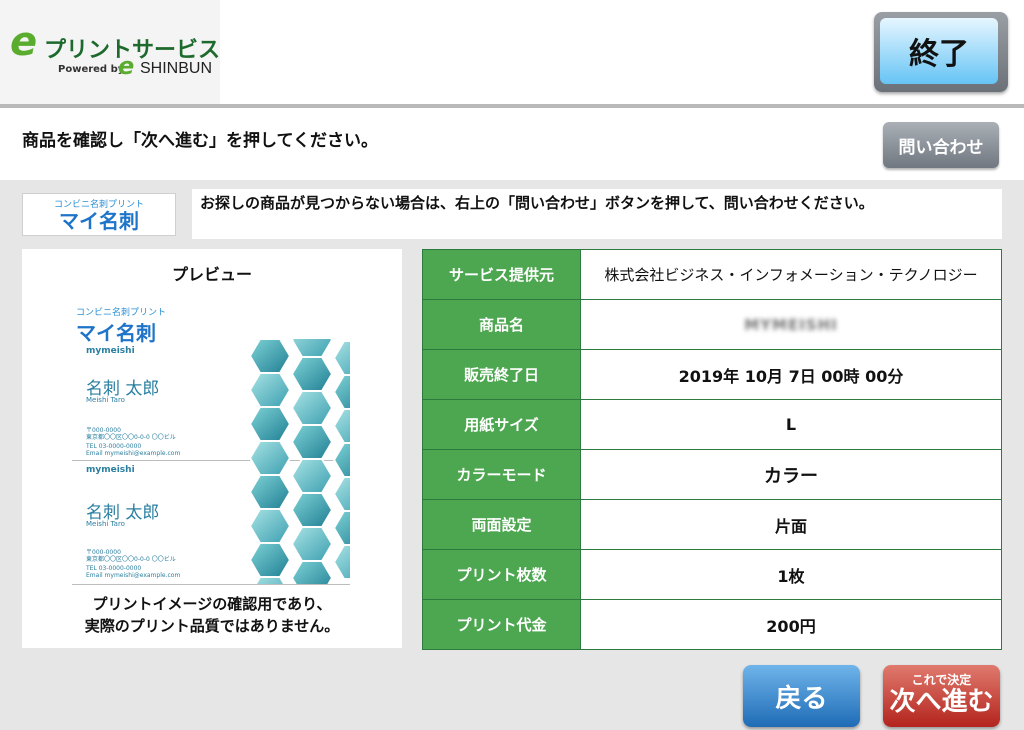 The image size is (1024, 730). I want to click on logo-e-small-mark: e, so click(126, 66).